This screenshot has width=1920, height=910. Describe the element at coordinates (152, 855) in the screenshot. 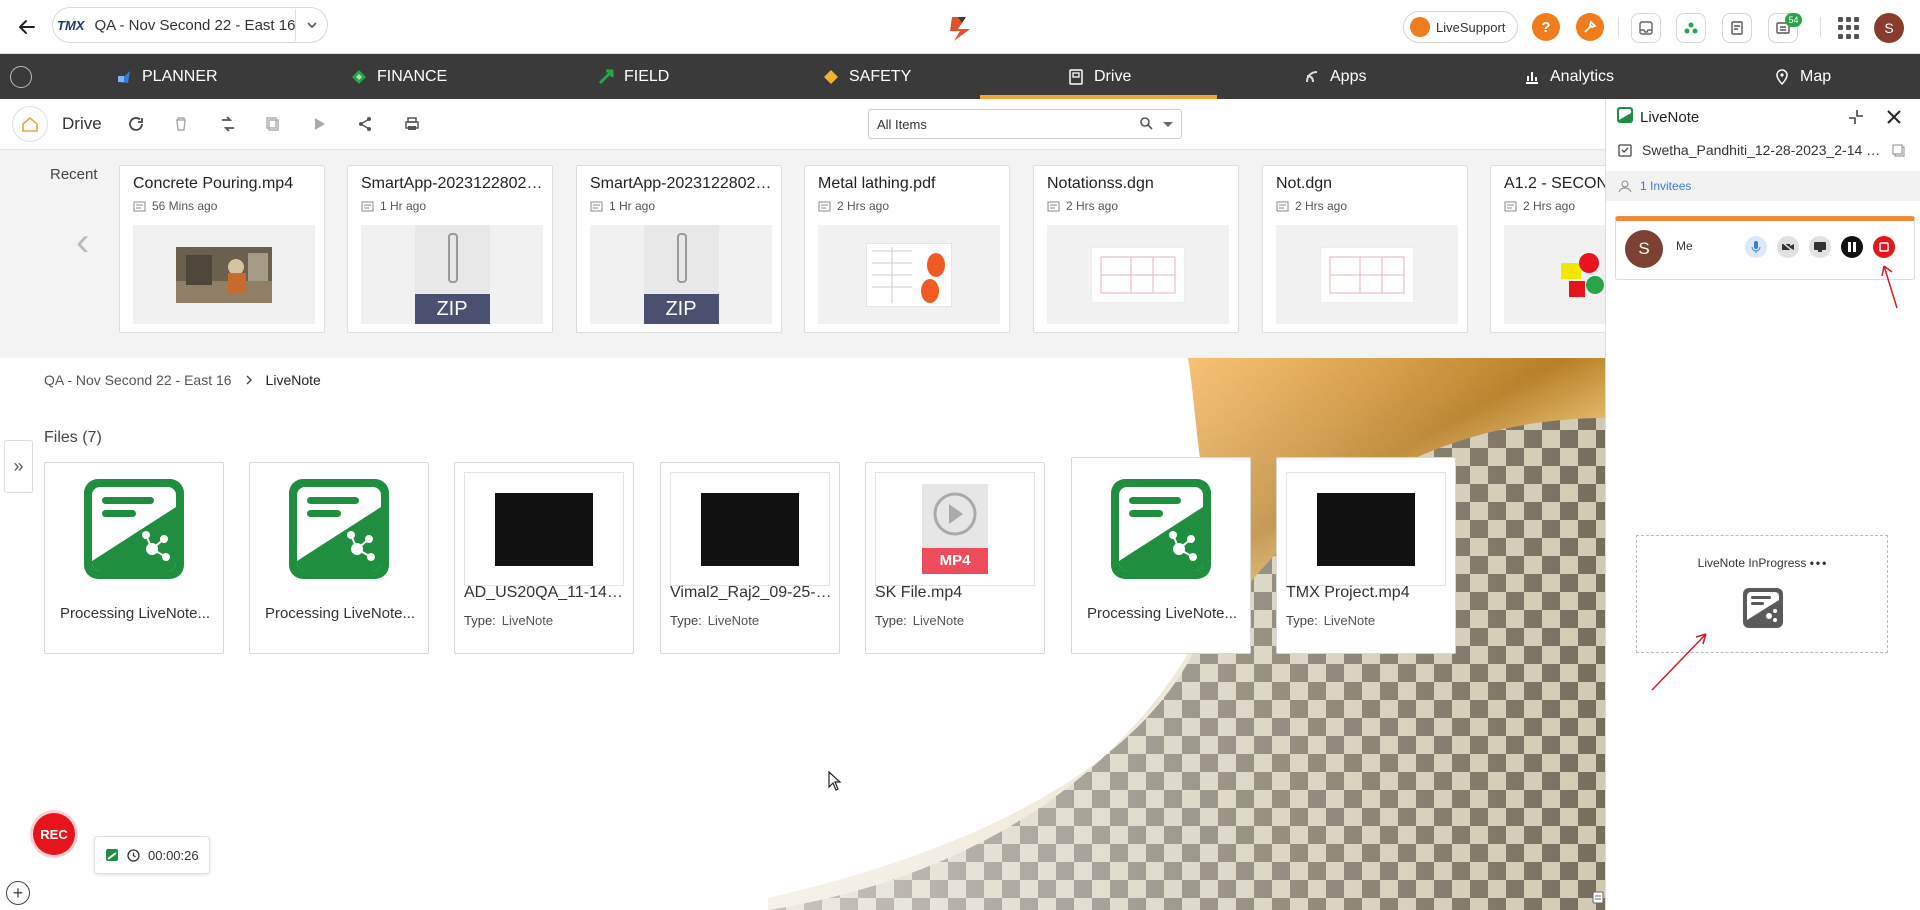

I see `recording-timer: 00:00:26` at that location.